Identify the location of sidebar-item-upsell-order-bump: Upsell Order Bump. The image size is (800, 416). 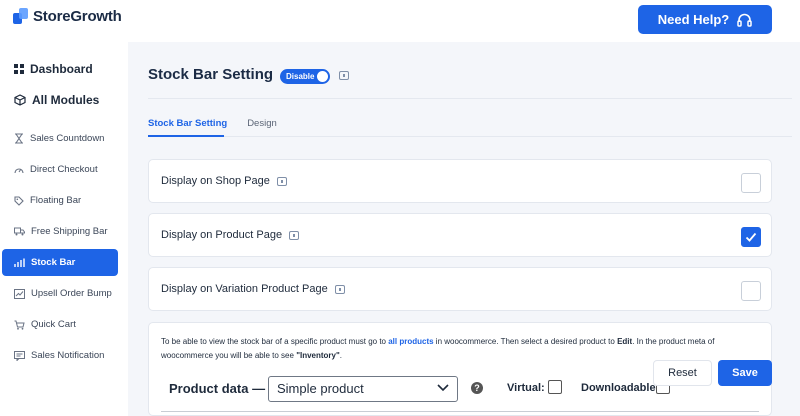
(60, 293).